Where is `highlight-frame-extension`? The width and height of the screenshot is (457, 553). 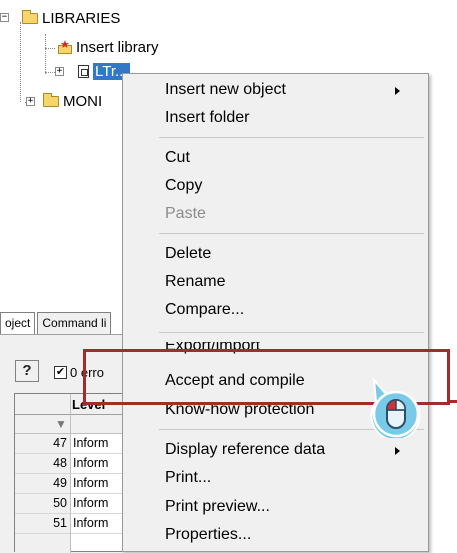 highlight-frame-extension is located at coordinates (453, 401).